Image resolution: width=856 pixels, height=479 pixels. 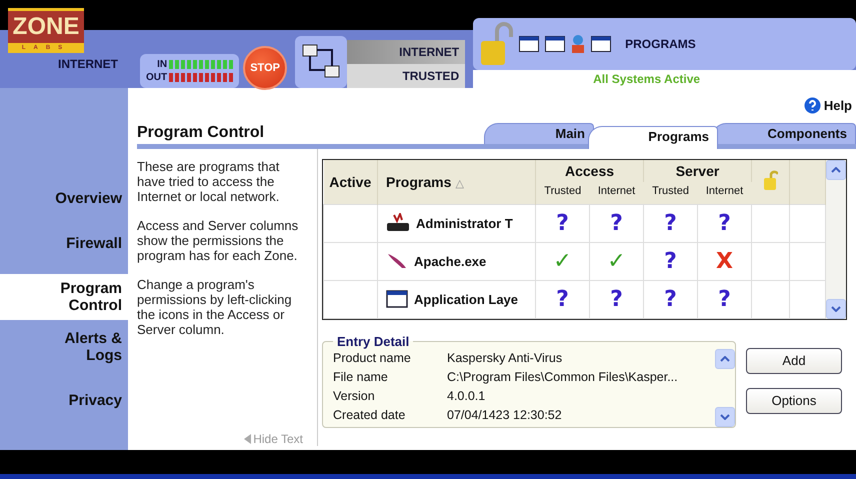 I want to click on in-label: IN, so click(x=162, y=65).